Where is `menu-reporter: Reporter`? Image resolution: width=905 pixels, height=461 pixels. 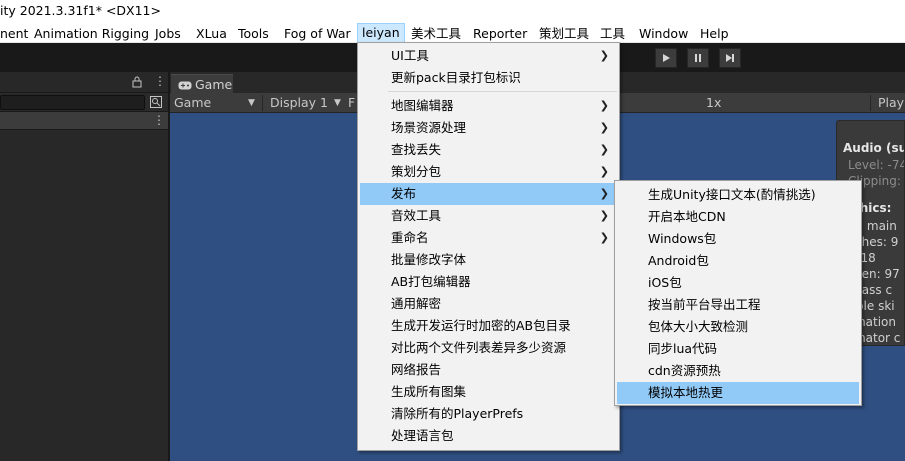
menu-reporter: Reporter is located at coordinates (500, 33).